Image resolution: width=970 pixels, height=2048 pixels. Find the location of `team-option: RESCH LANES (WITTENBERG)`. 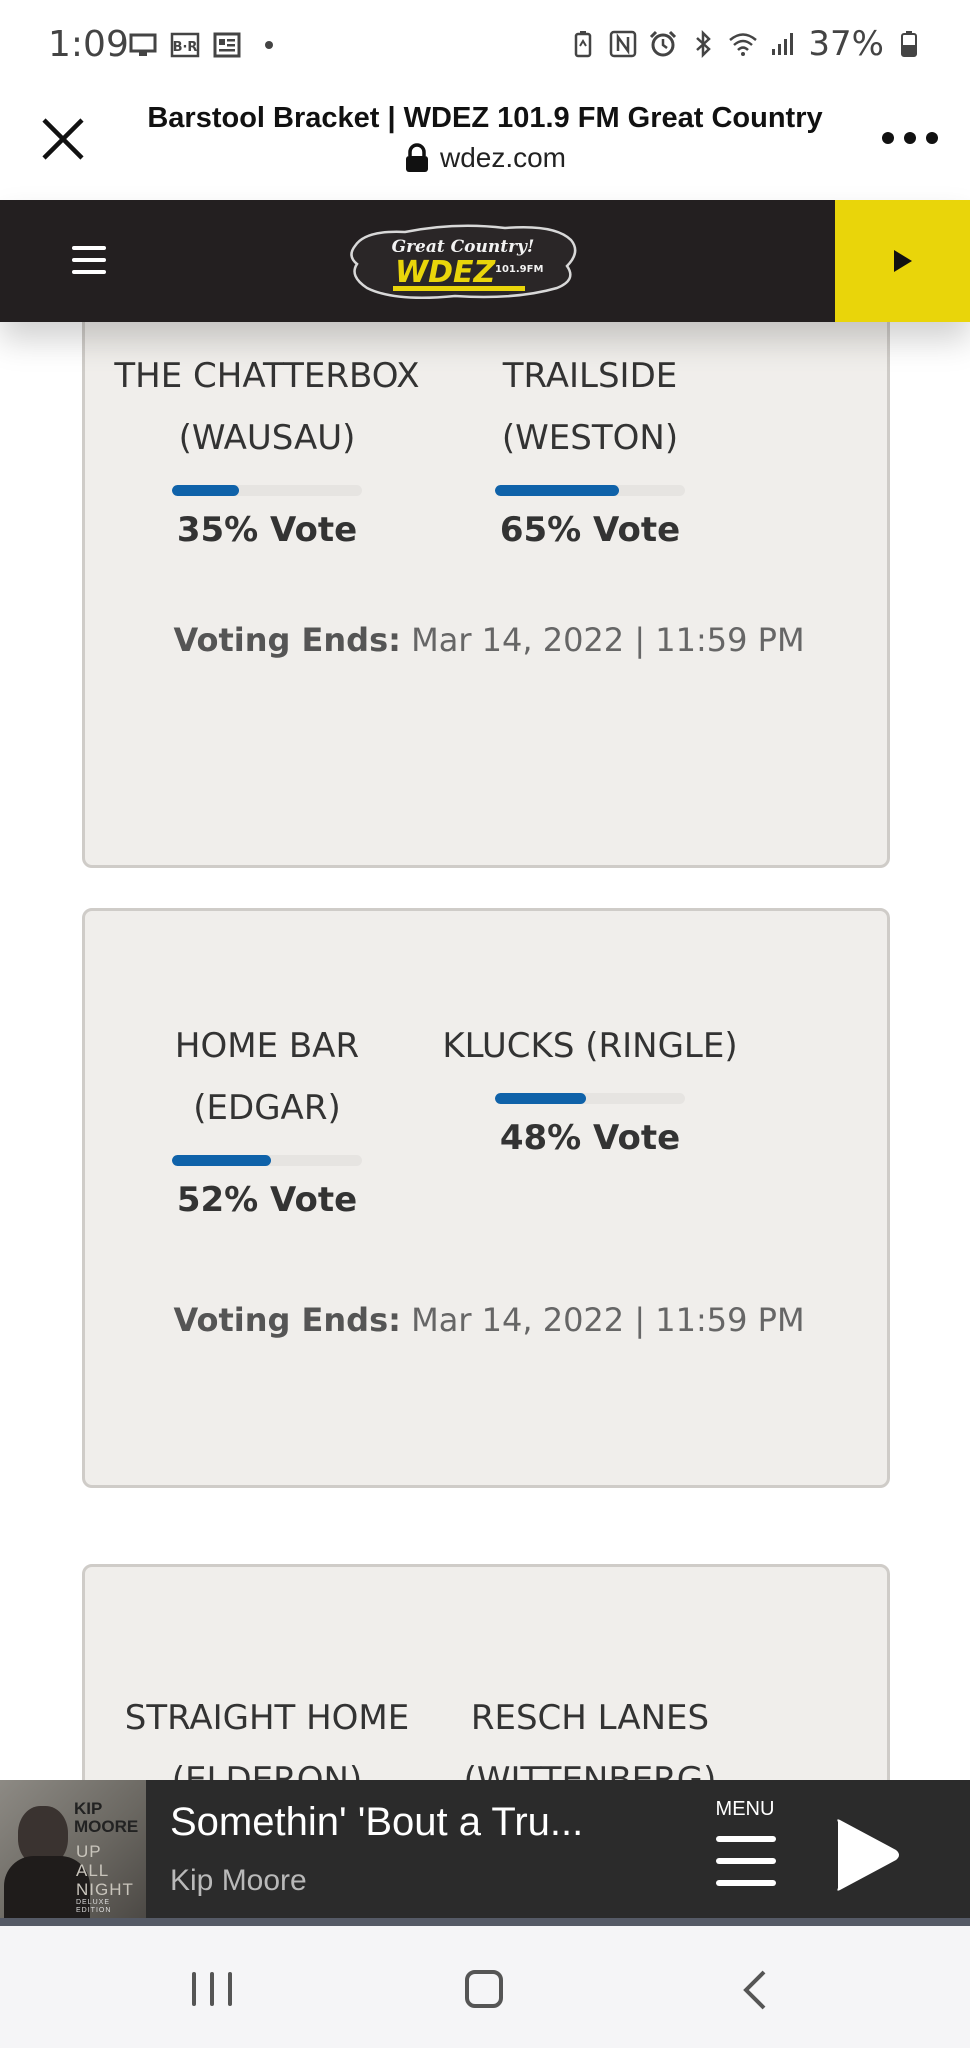

team-option: RESCH LANES (WITTENBERG) is located at coordinates (590, 1733).